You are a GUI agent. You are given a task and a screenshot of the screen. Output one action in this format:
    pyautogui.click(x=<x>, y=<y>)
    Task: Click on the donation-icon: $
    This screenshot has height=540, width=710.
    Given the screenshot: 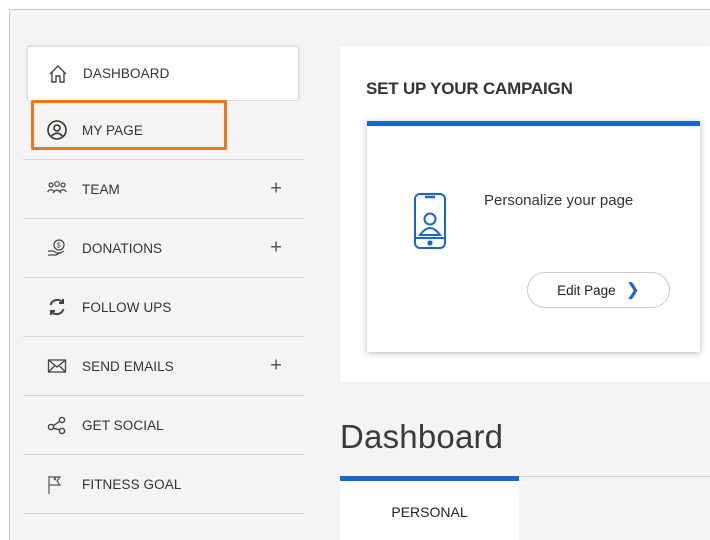 What is the action you would take?
    pyautogui.click(x=57, y=248)
    